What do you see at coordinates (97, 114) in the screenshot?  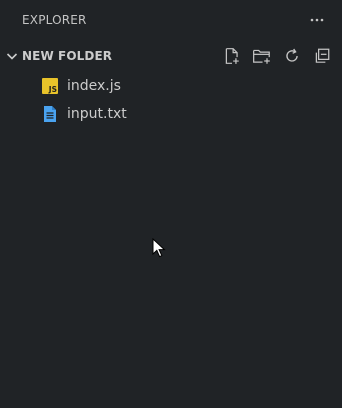 I see `file-label: input.txt` at bounding box center [97, 114].